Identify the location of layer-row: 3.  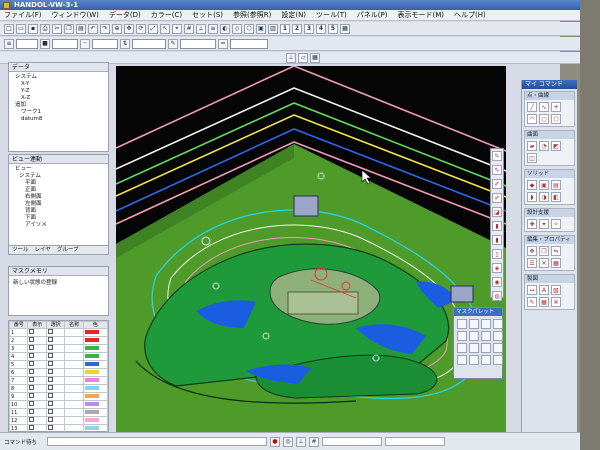
(58, 348).